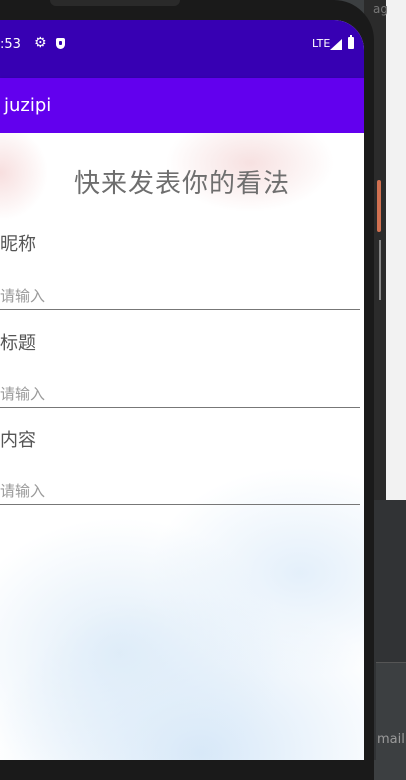 Image resolution: width=406 pixels, height=780 pixels. I want to click on content-label: 内容, so click(18, 440).